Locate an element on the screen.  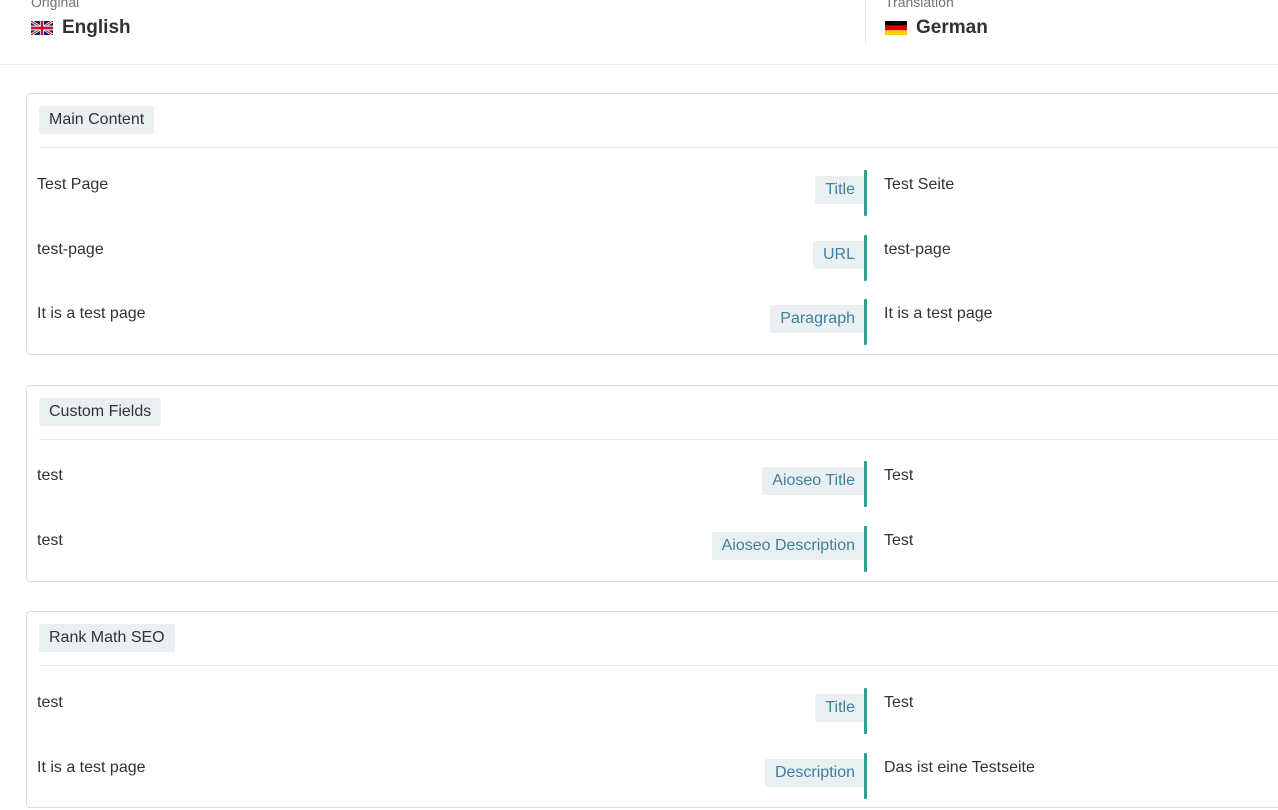
translation-row: test-page URL test-page is located at coordinates (652, 258).